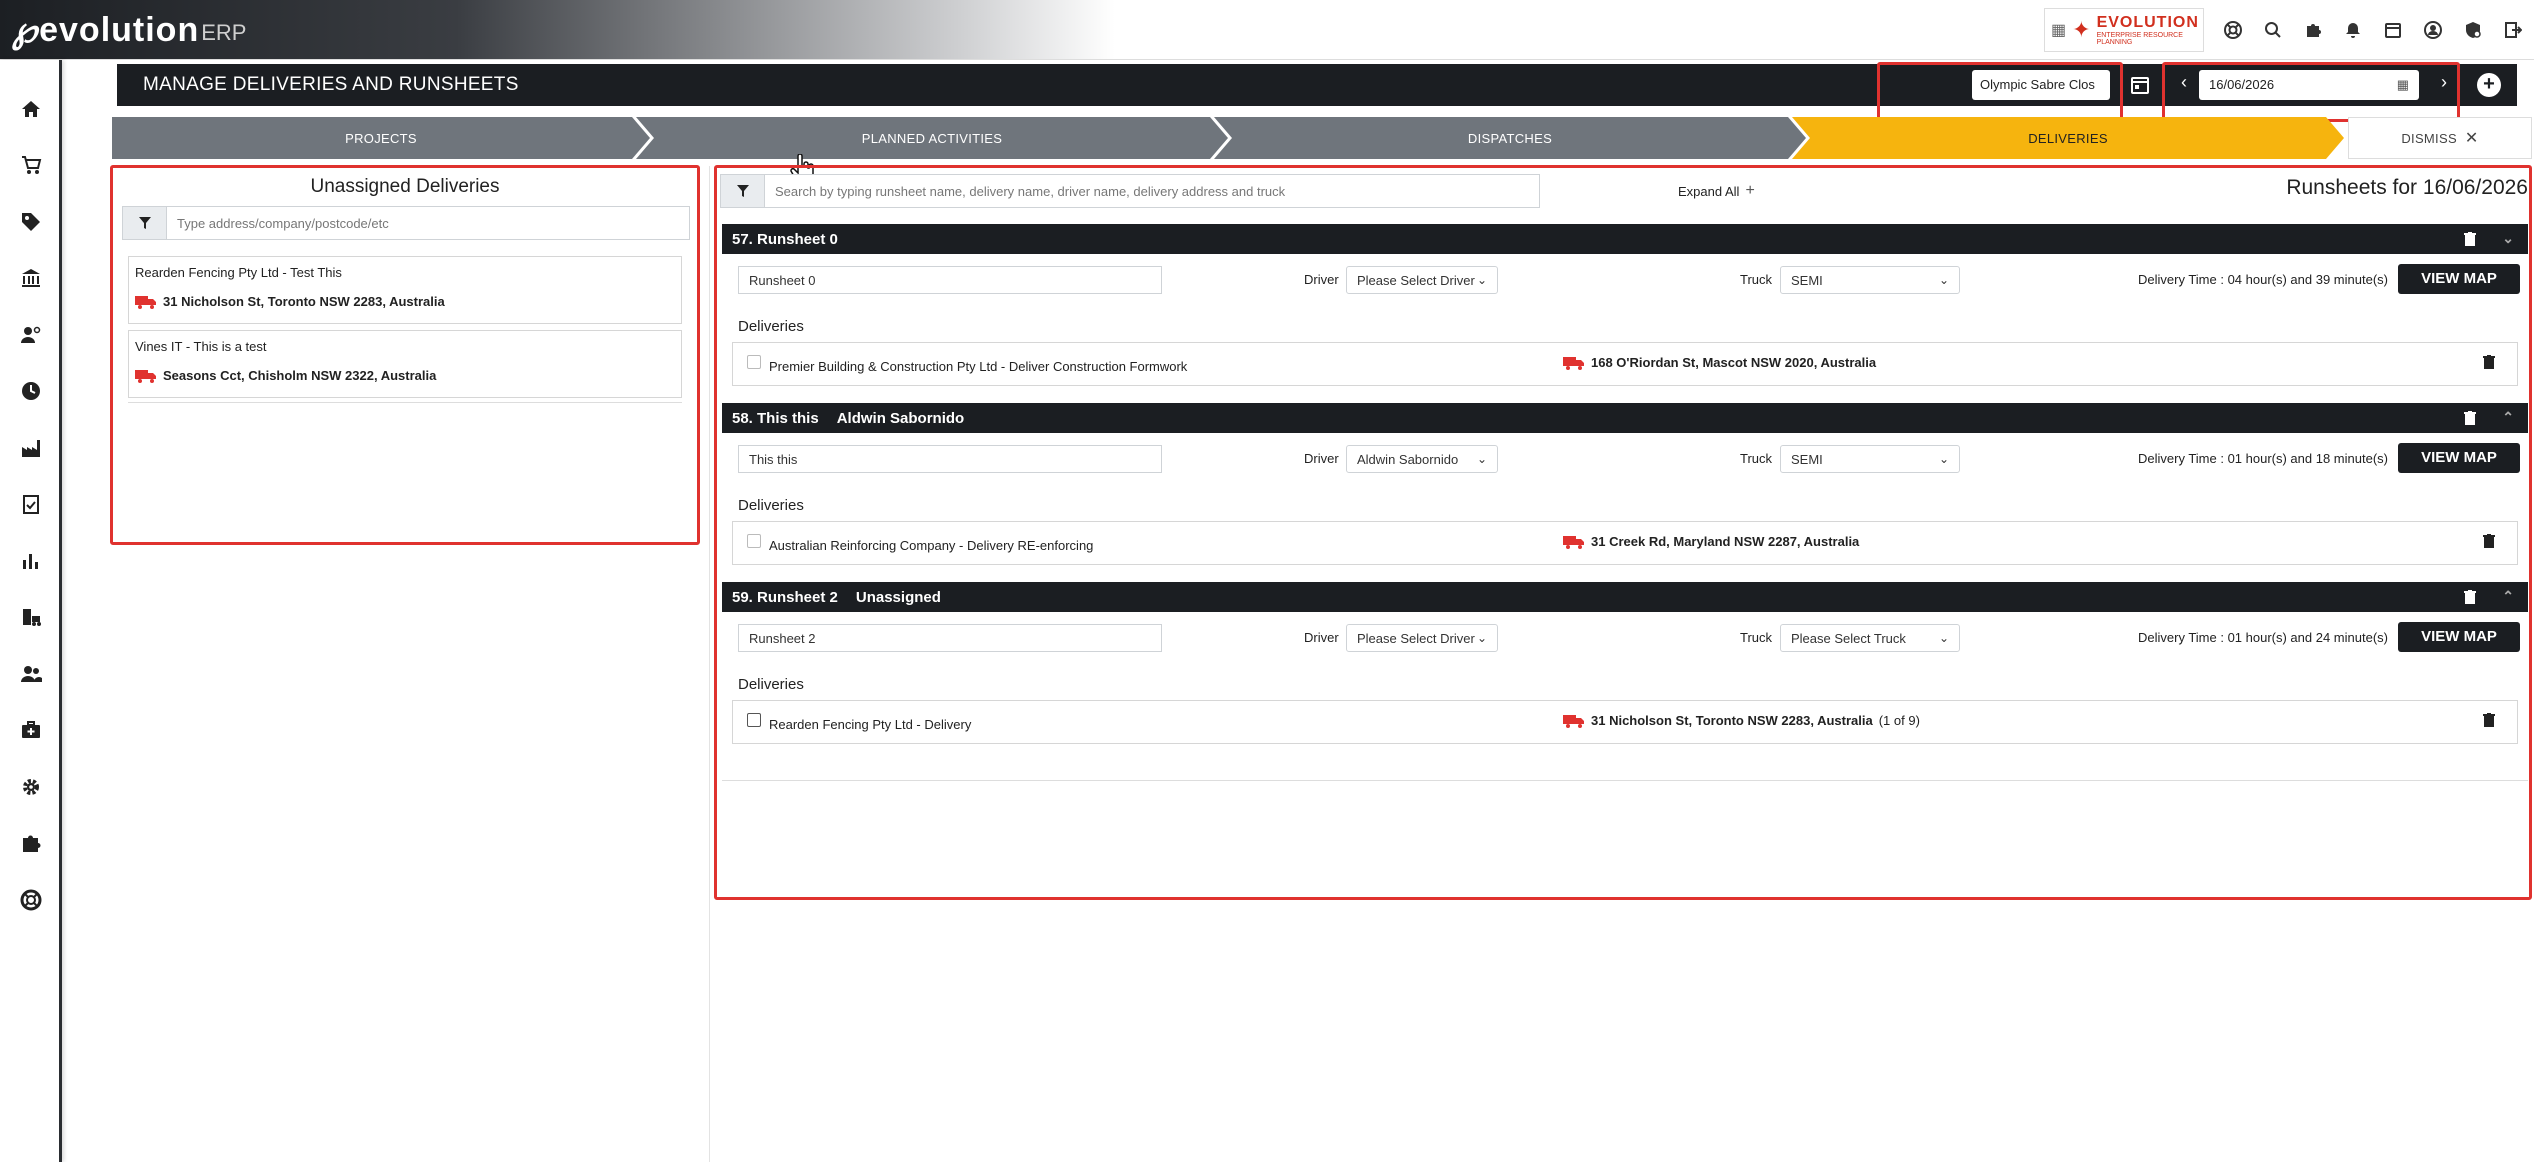  I want to click on runsheet-header: 57. Runsheet 0 ⌄, so click(1625, 239).